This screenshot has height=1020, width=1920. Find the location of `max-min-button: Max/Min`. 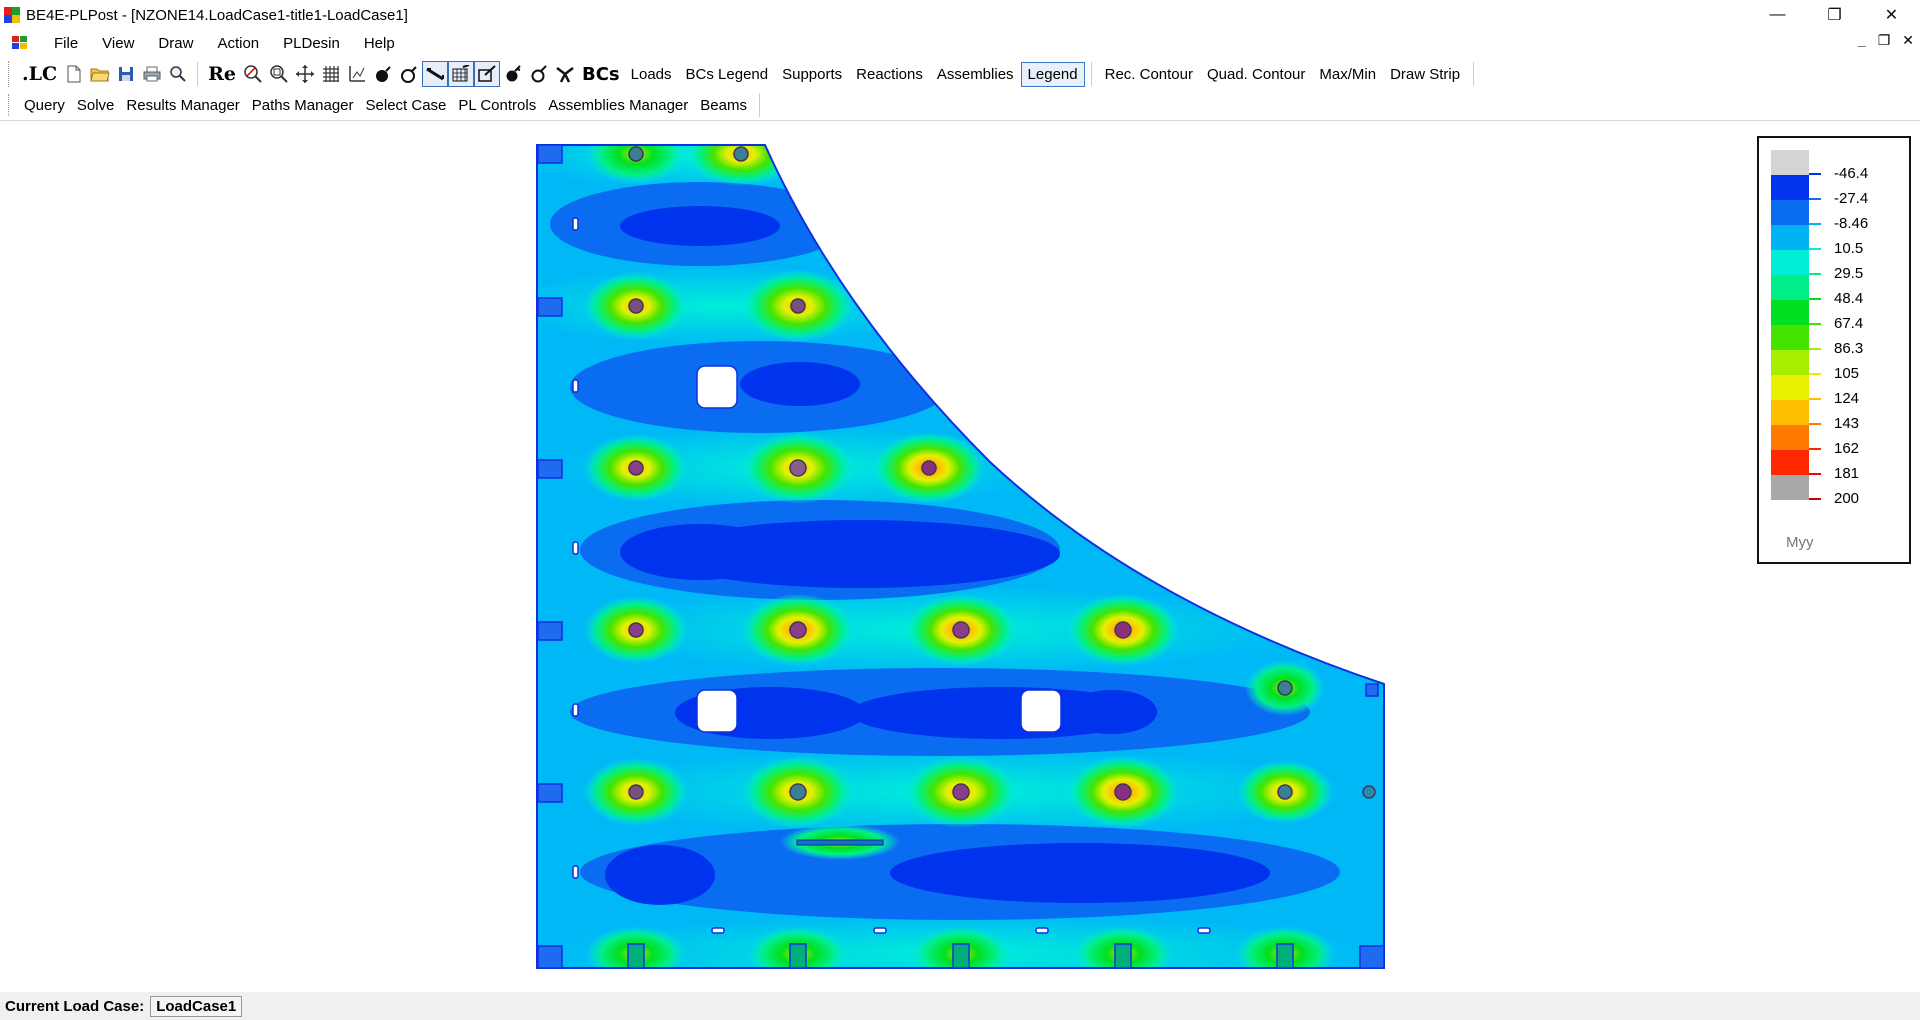

max-min-button: Max/Min is located at coordinates (1347, 74).